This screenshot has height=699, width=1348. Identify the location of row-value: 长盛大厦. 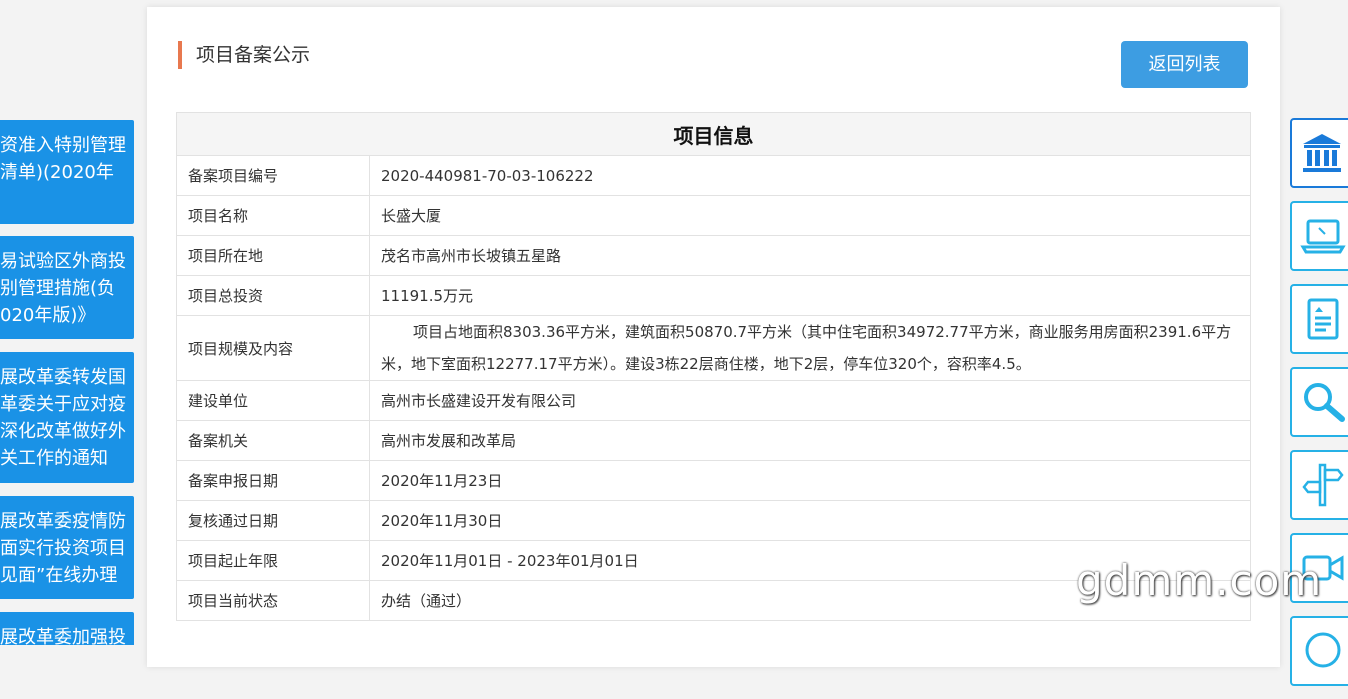
(810, 215).